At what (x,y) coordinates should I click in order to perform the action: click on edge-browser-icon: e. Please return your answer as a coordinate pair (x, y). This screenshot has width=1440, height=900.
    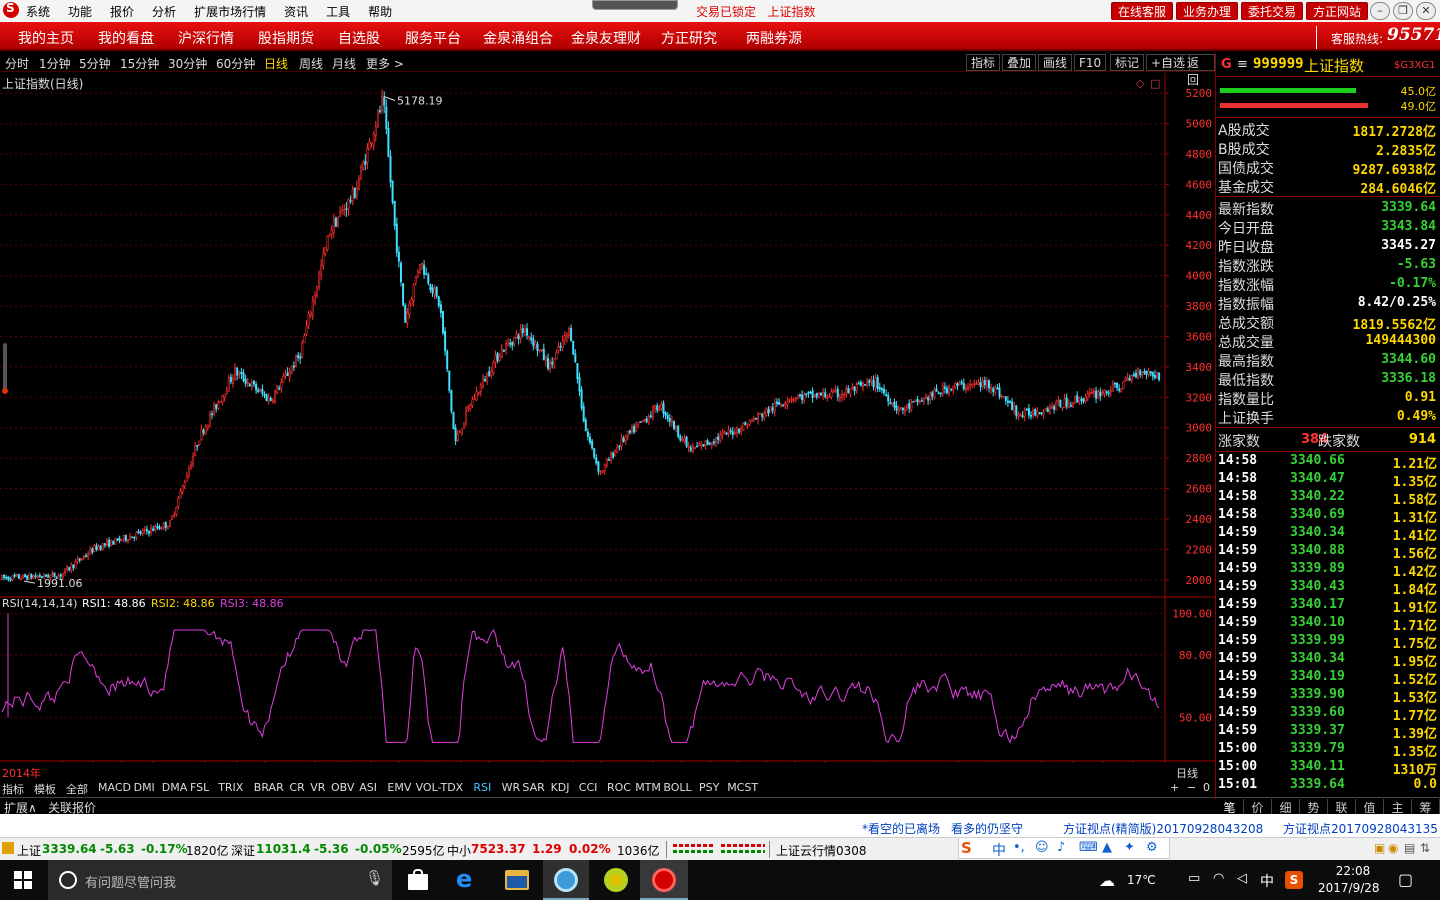
    Looking at the image, I should click on (468, 879).